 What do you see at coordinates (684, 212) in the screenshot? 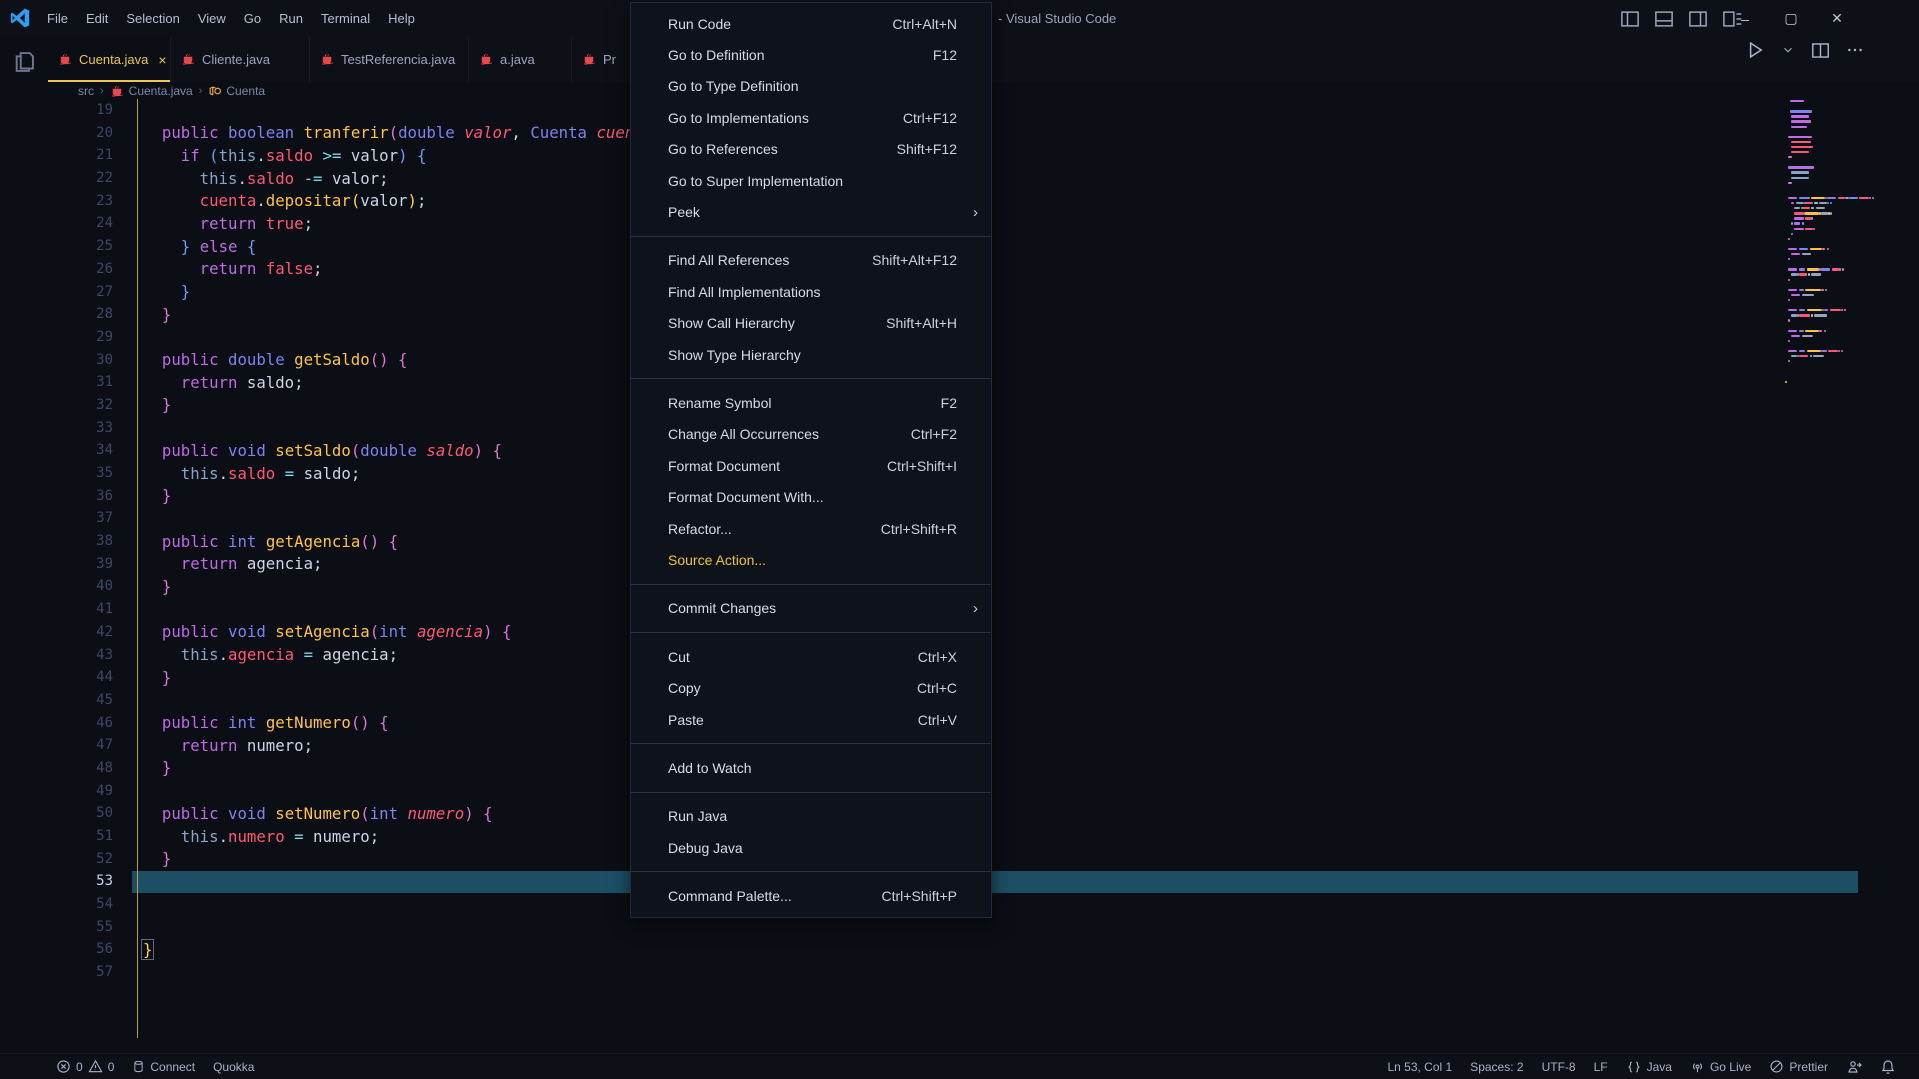
I see `menu-item-label: Peek` at bounding box center [684, 212].